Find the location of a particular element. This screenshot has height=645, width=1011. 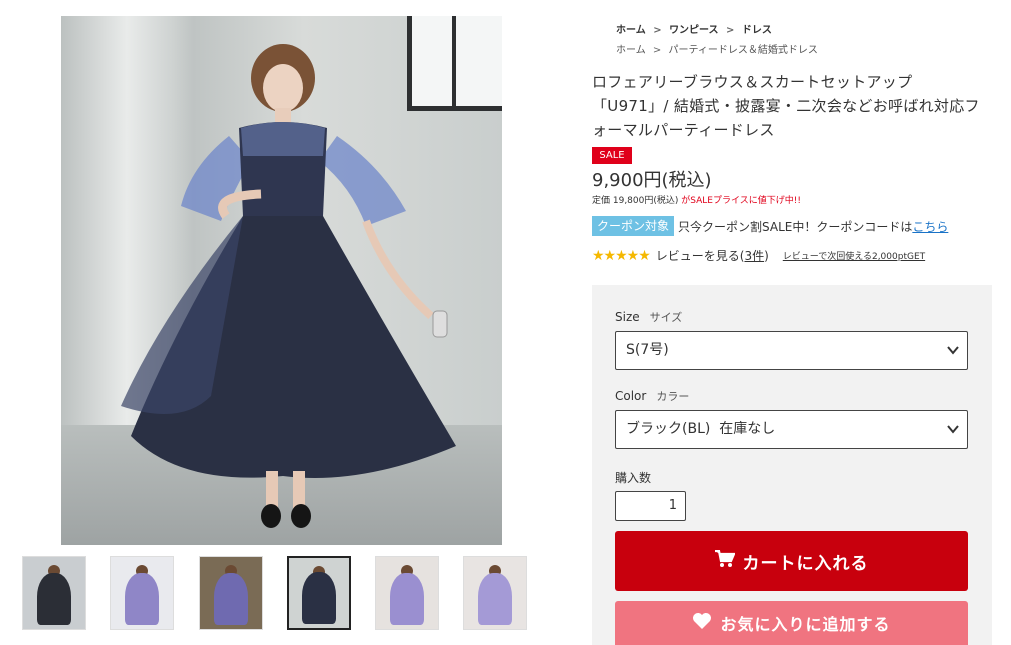

coupon-tag: クーポン対象 is located at coordinates (633, 226).